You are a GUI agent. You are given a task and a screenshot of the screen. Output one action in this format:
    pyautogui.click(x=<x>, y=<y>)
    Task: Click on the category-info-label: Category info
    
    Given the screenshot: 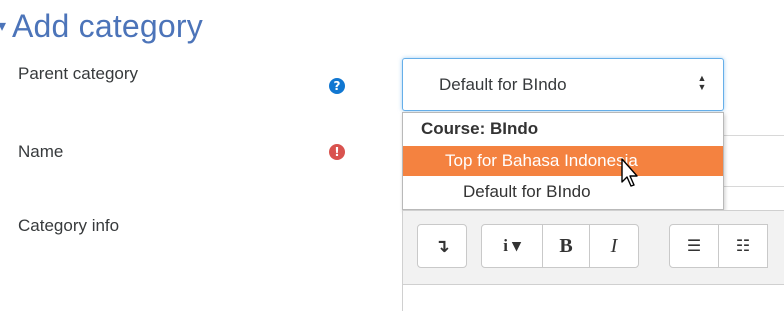 What is the action you would take?
    pyautogui.click(x=69, y=225)
    